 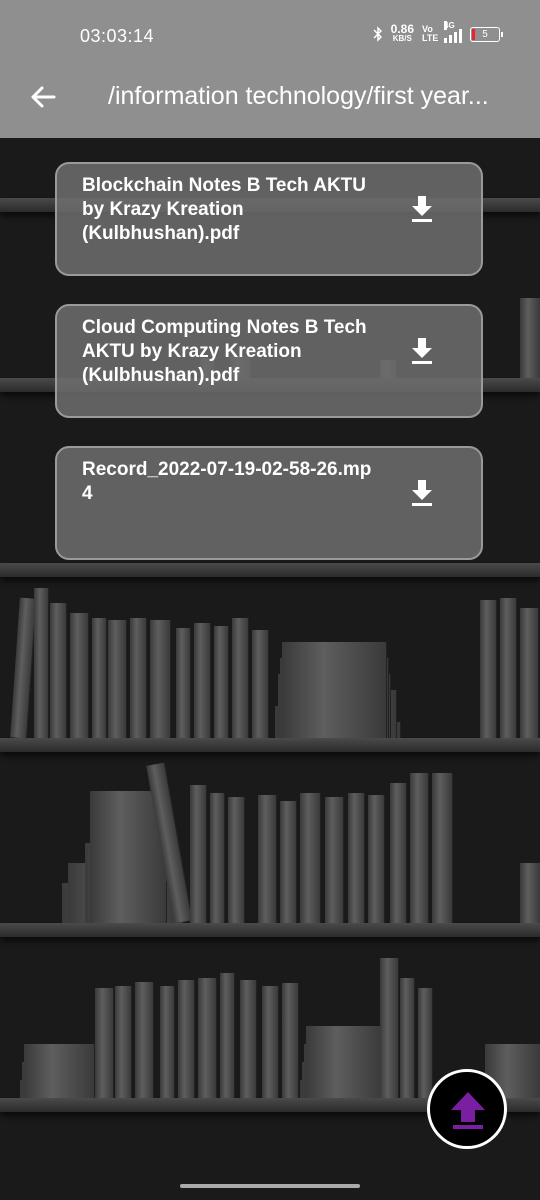 I want to click on upload-button, so click(x=467, y=1109).